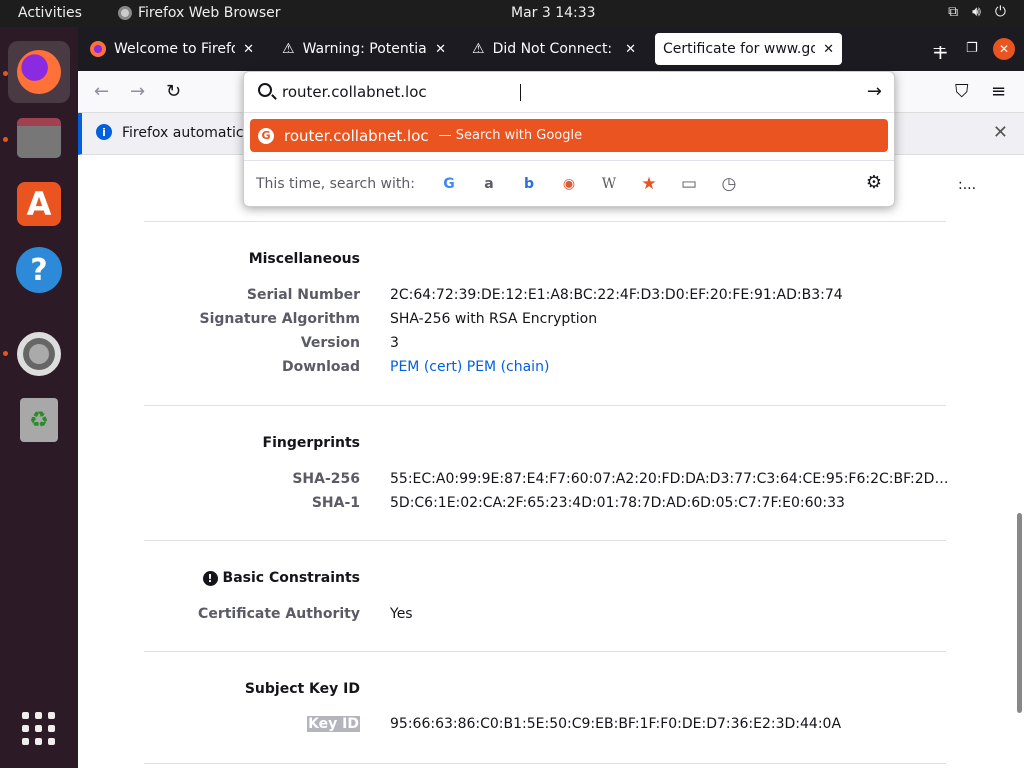 The height and width of the screenshot is (768, 1024). What do you see at coordinates (520, 92) in the screenshot?
I see `text-cursor` at bounding box center [520, 92].